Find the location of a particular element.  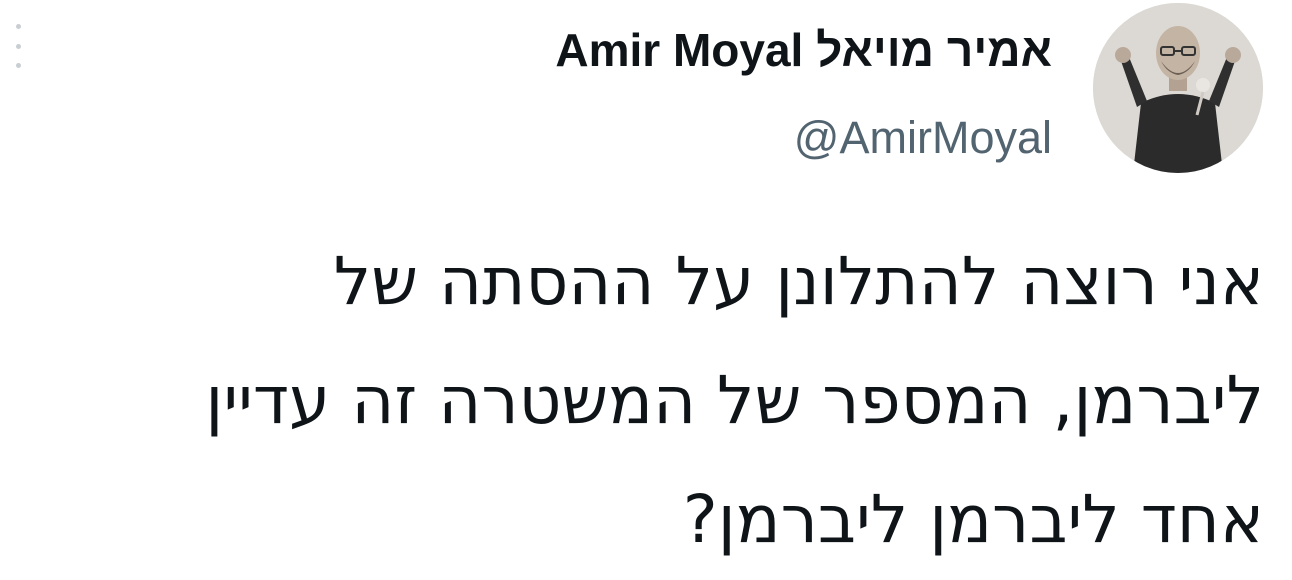

tweet-text-line: ליברמן, המספר של המשטרה זה עדיין is located at coordinates (734, 400).